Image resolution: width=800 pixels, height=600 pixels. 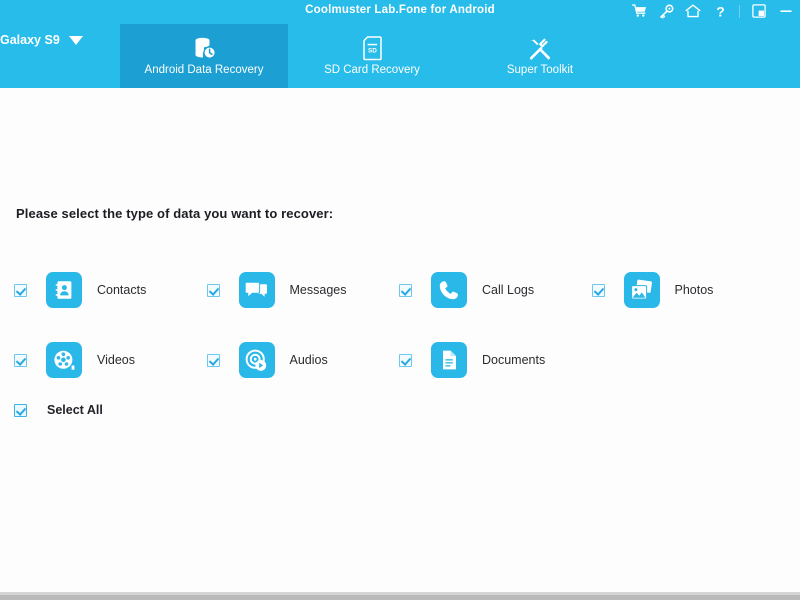 I want to click on data-type-videos: Videos, so click(x=110, y=360).